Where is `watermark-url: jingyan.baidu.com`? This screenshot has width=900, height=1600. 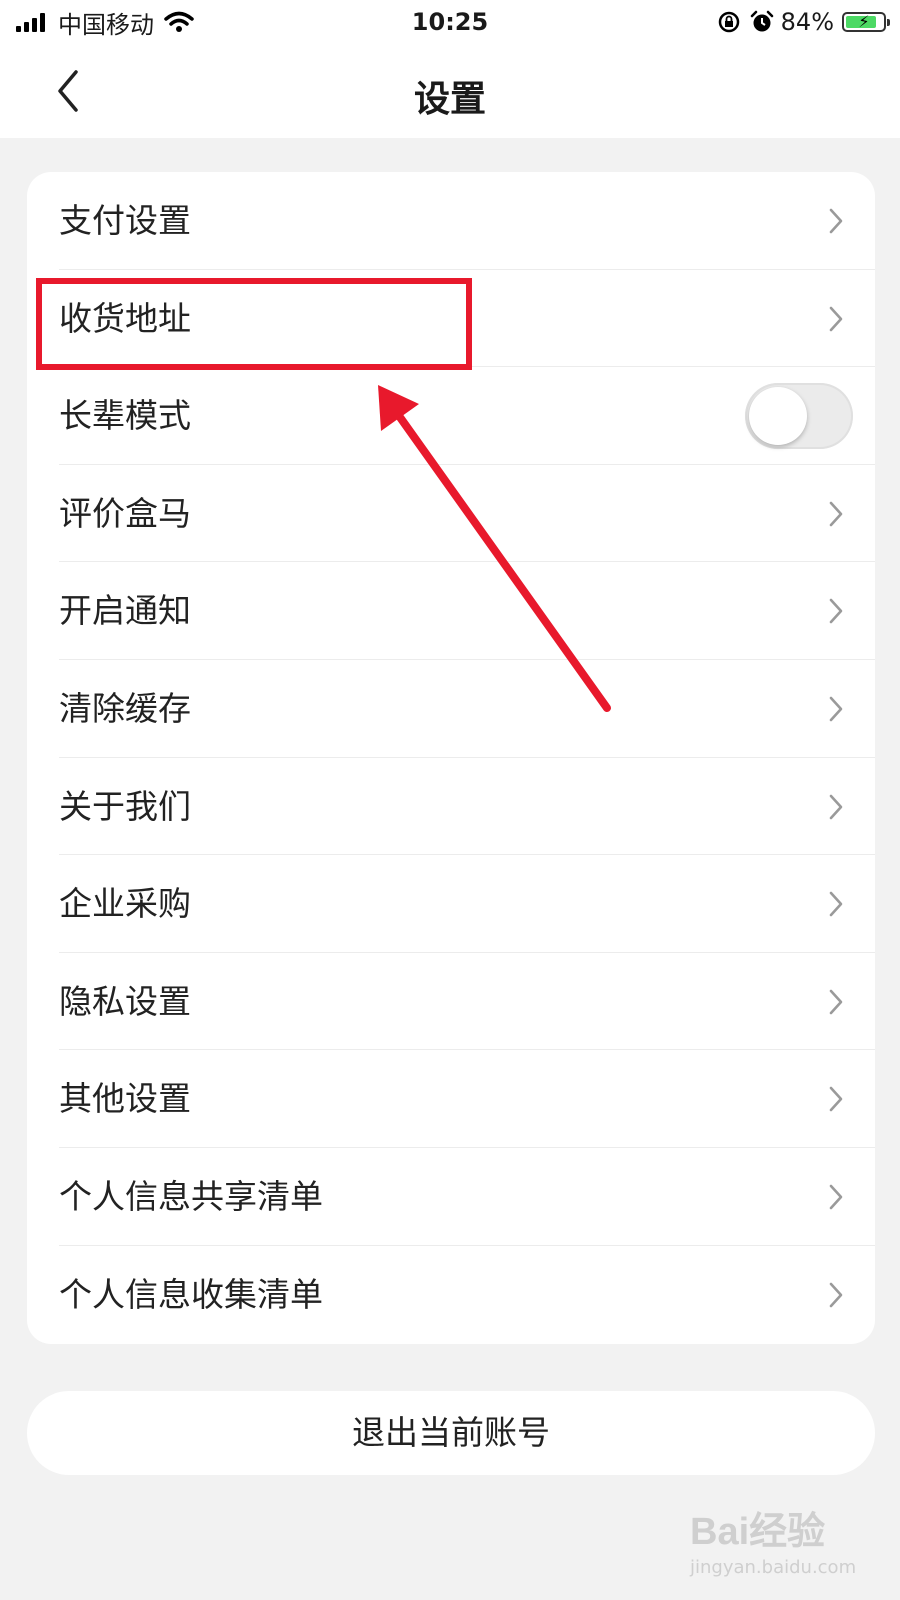 watermark-url: jingyan.baidu.com is located at coordinates (773, 1567).